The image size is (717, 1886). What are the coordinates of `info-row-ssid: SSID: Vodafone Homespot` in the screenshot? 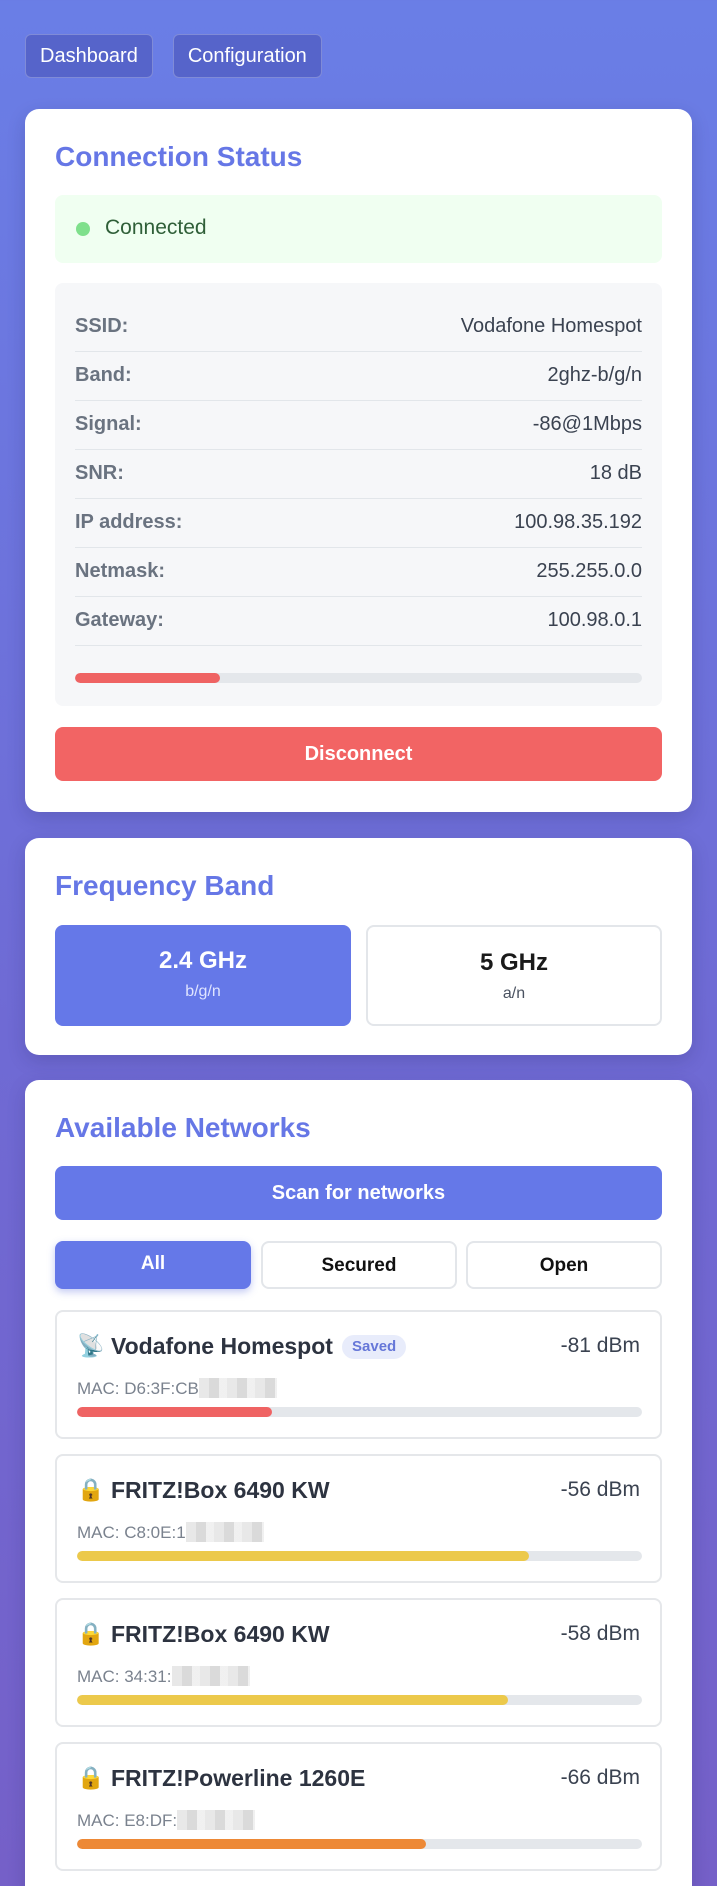 It's located at (358, 327).